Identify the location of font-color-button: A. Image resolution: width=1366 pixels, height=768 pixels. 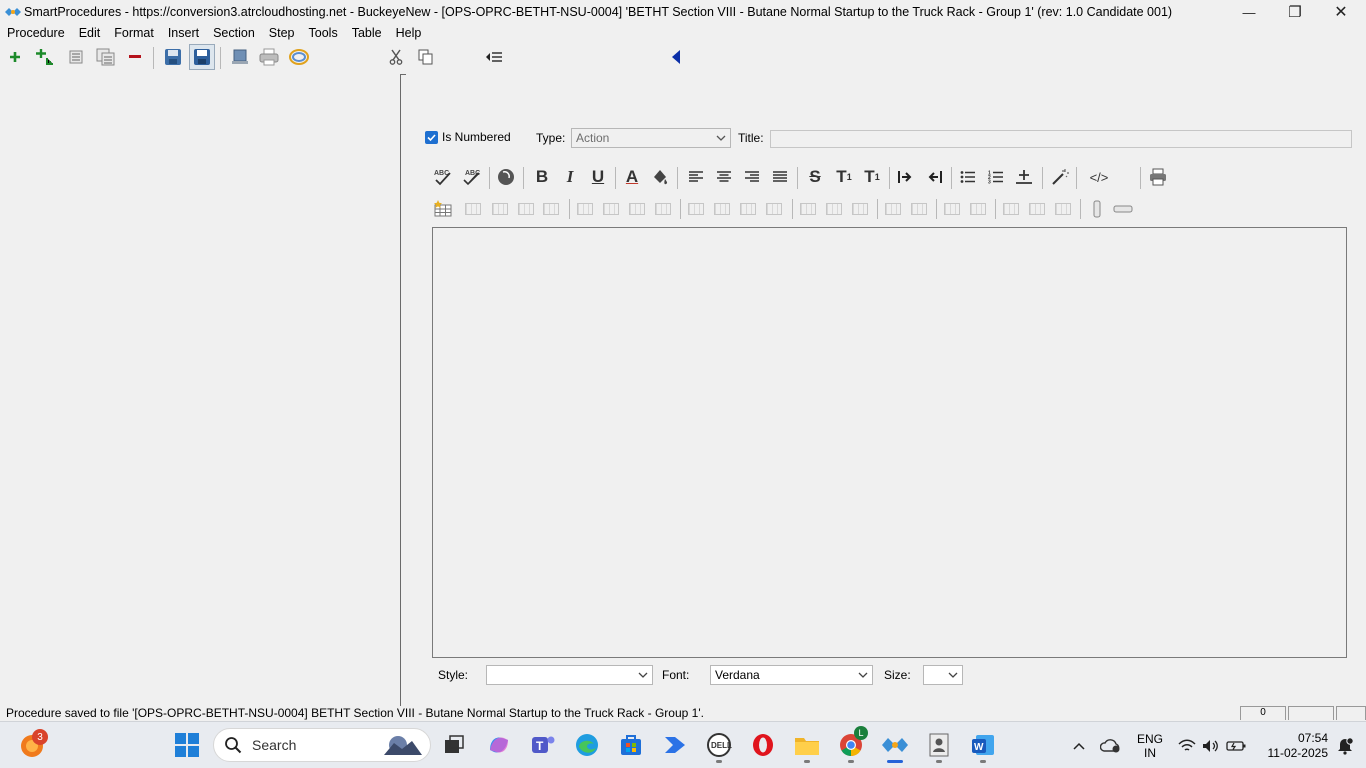
(632, 177).